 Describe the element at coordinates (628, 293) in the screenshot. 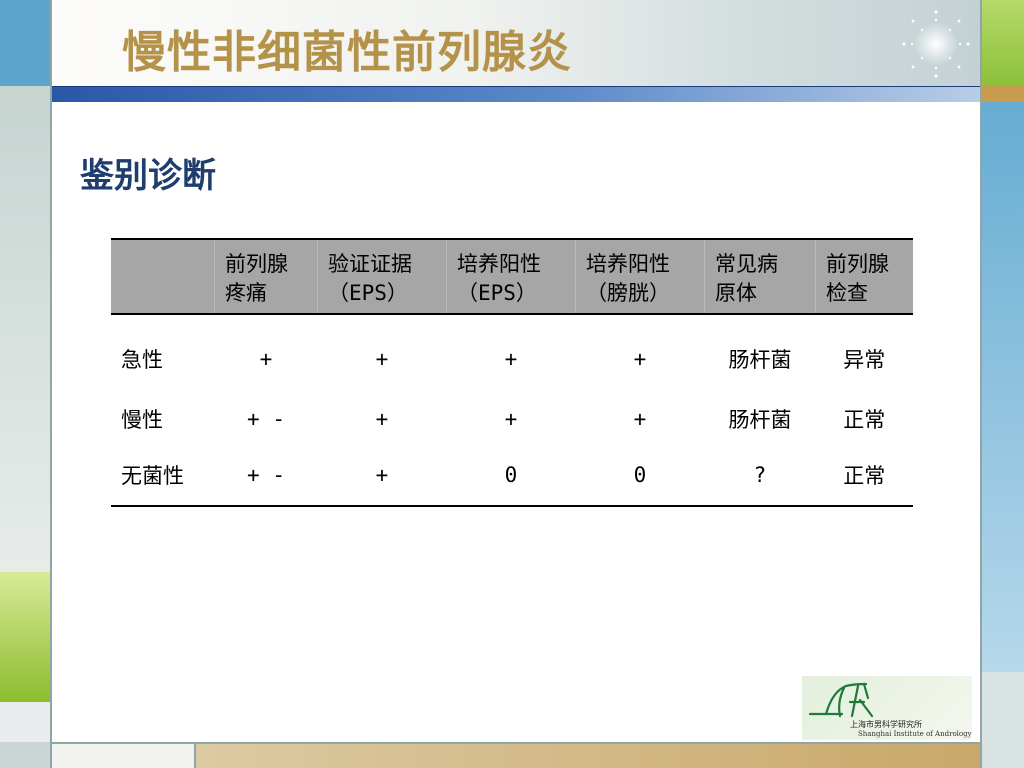

I see `table-header-line: （膀胱）` at that location.